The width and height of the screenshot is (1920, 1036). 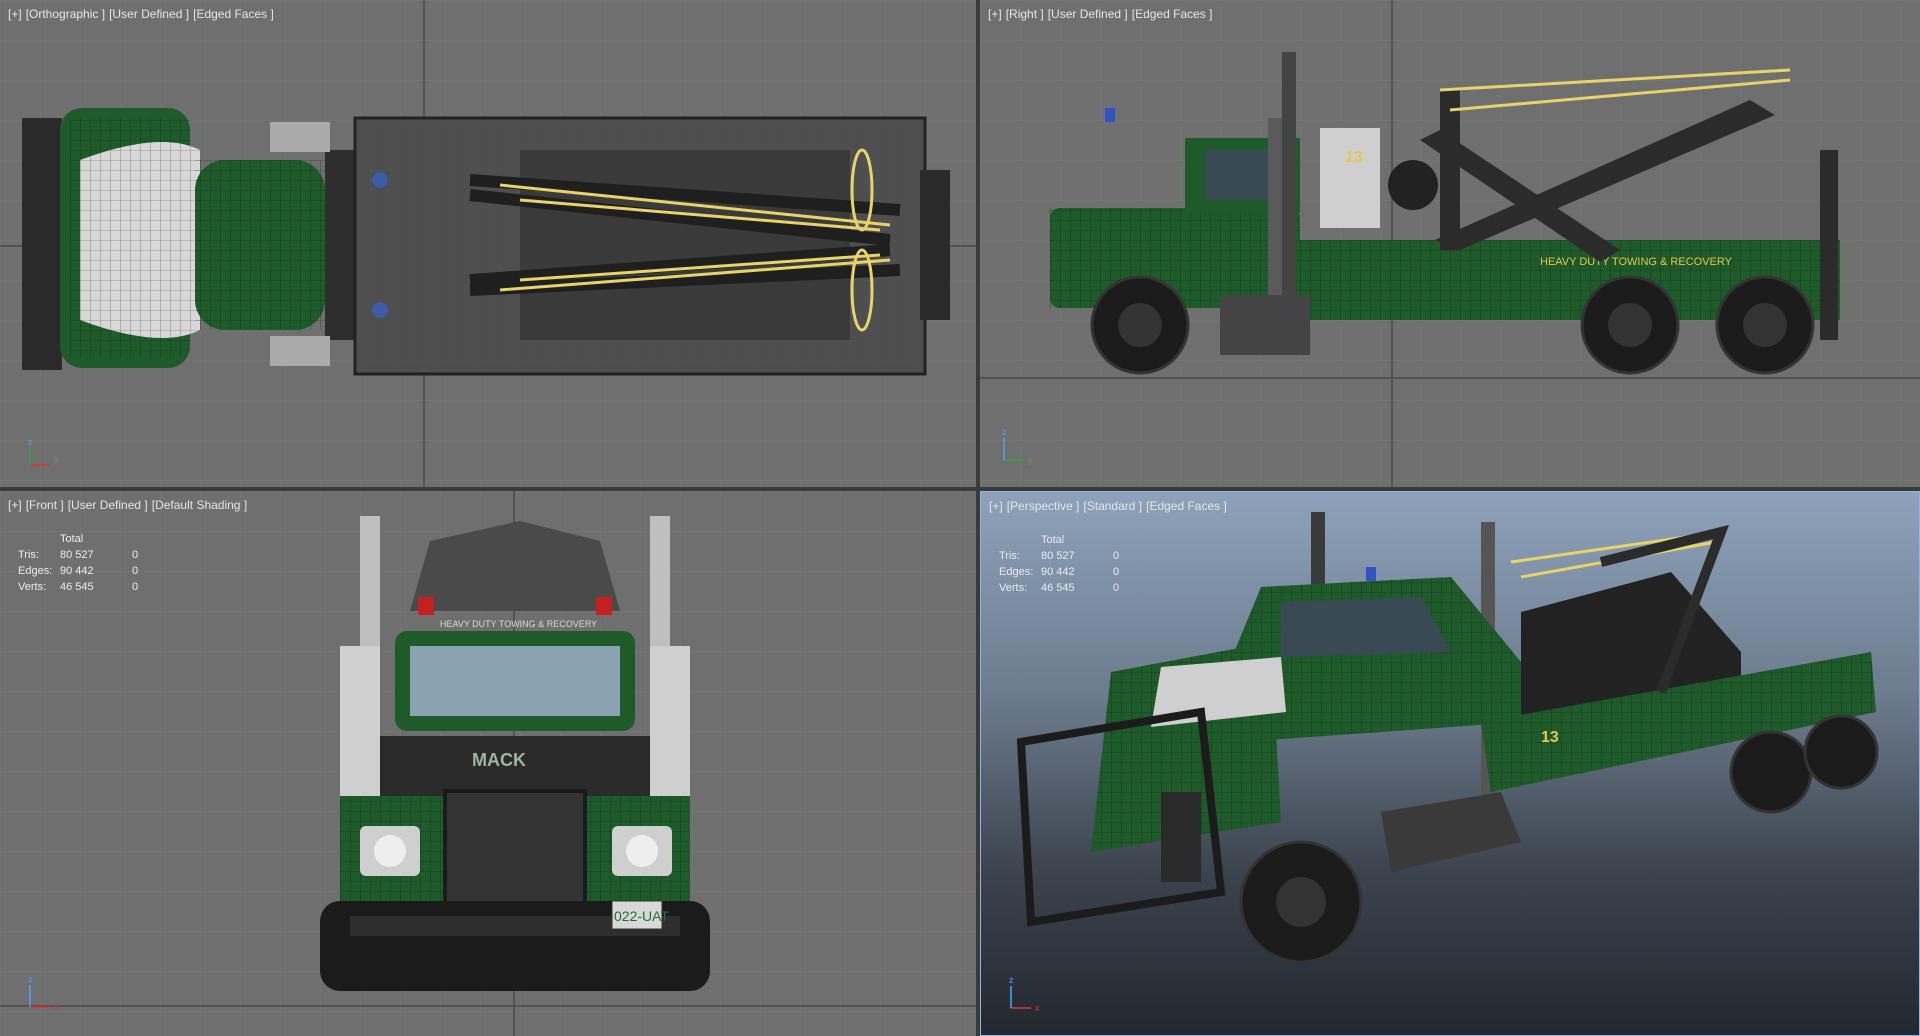 I want to click on view-type-menu: [Perspective ], so click(x=1043, y=506).